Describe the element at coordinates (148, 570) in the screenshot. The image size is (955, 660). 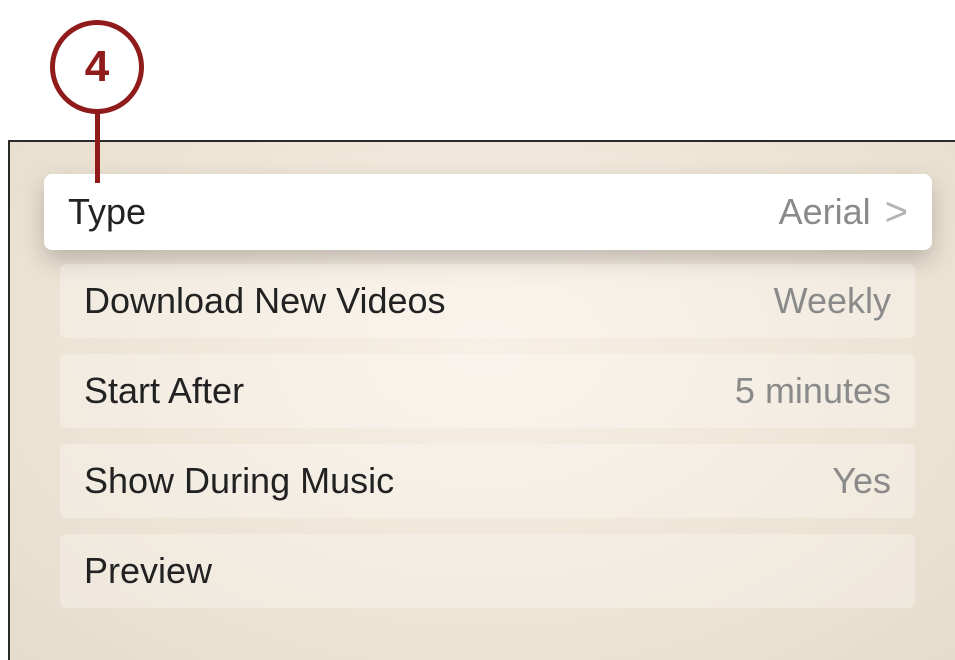
I see `row-label: Preview` at that location.